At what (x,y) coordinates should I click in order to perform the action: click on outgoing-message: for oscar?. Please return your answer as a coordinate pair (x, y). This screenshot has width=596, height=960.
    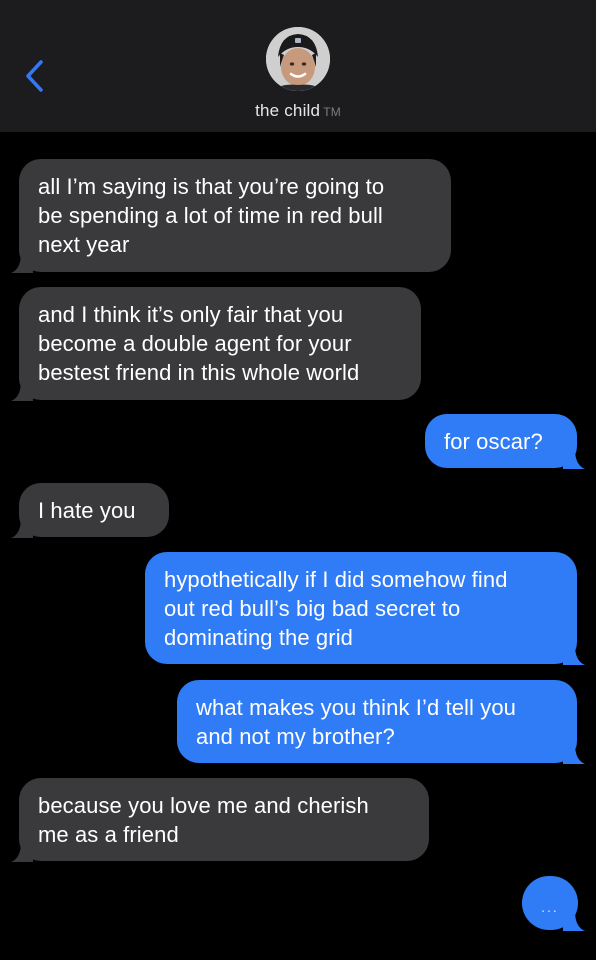
    Looking at the image, I should click on (505, 441).